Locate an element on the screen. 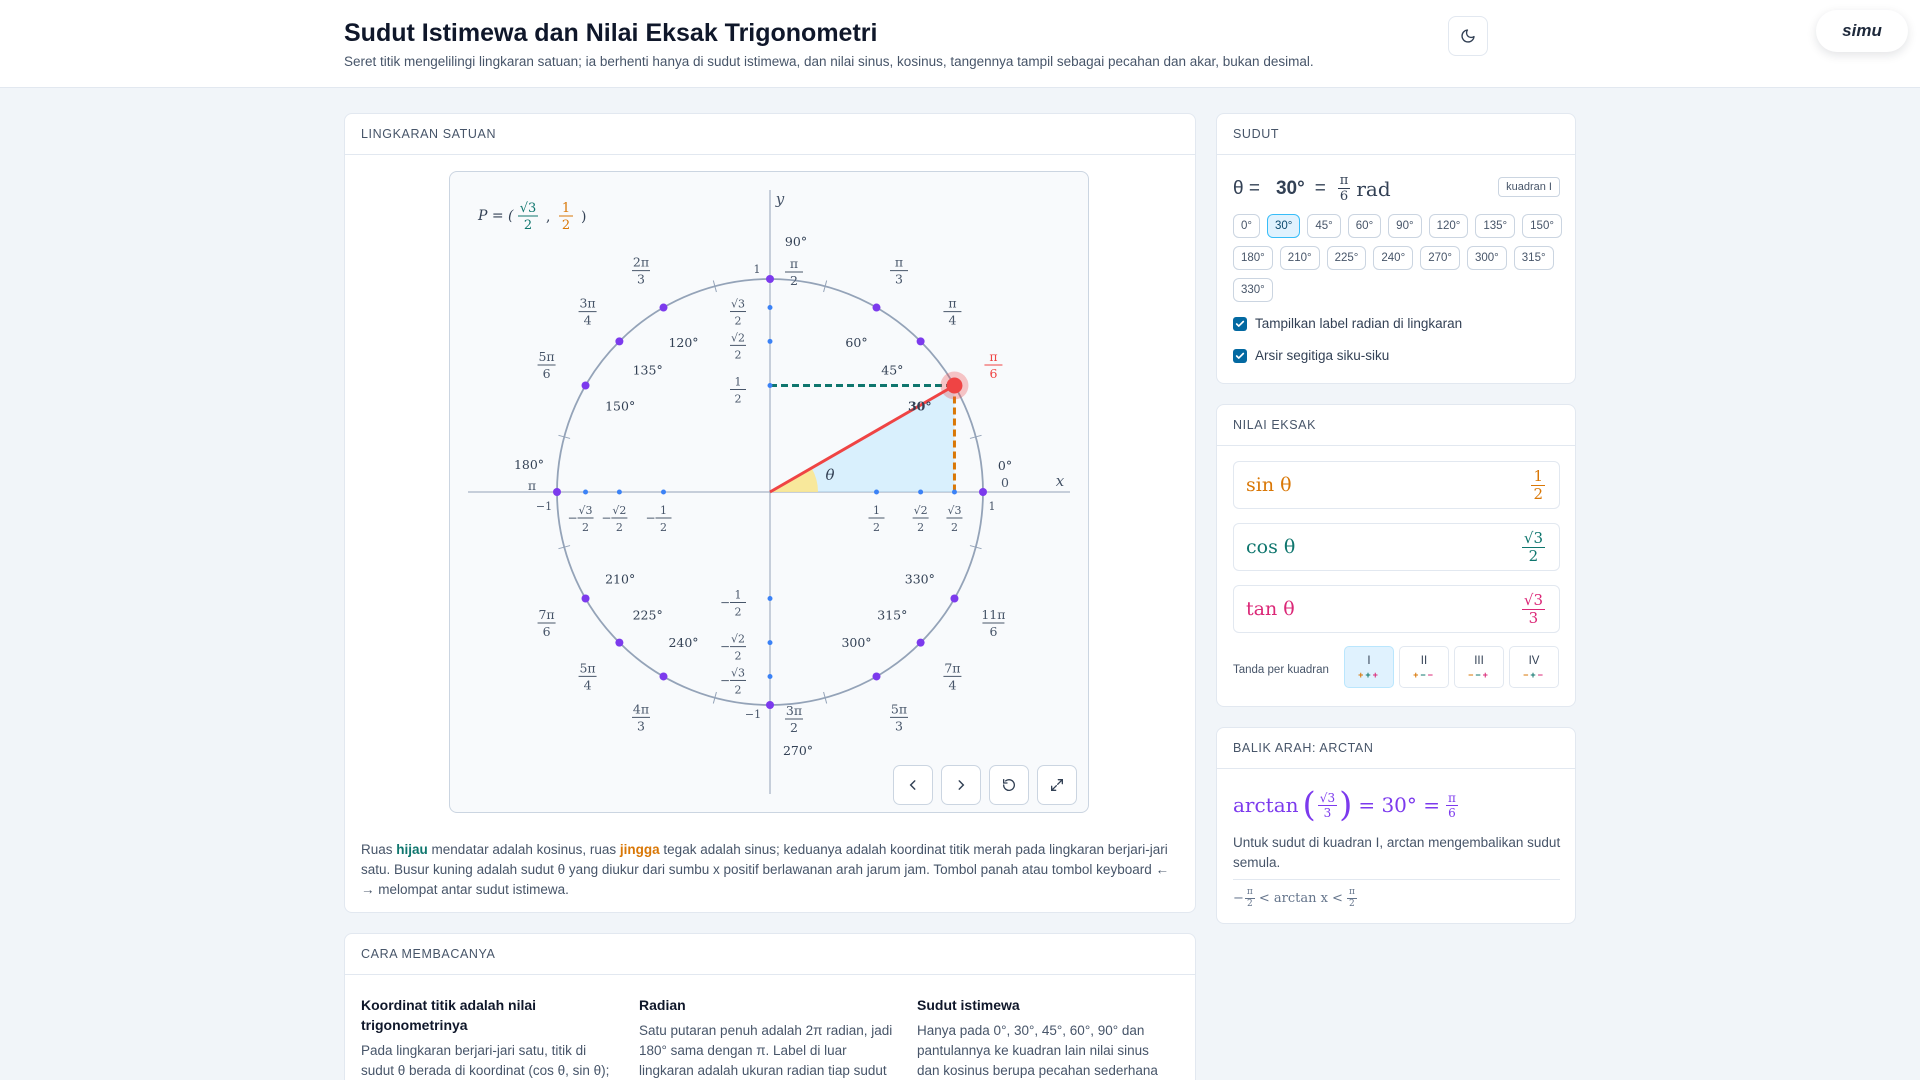 Image resolution: width=1920 pixels, height=1080 pixels. chevron-left-icon is located at coordinates (912, 785).